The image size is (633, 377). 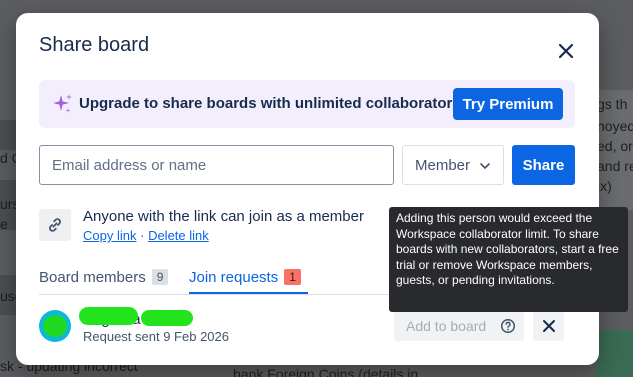 I want to click on background-text: and re, so click(x=615, y=166).